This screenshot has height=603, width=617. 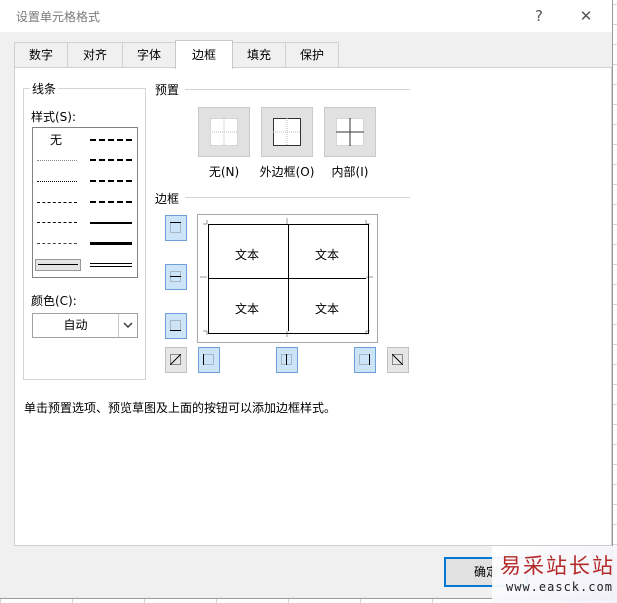 I want to click on border-diagonal-down-button, so click(x=398, y=360).